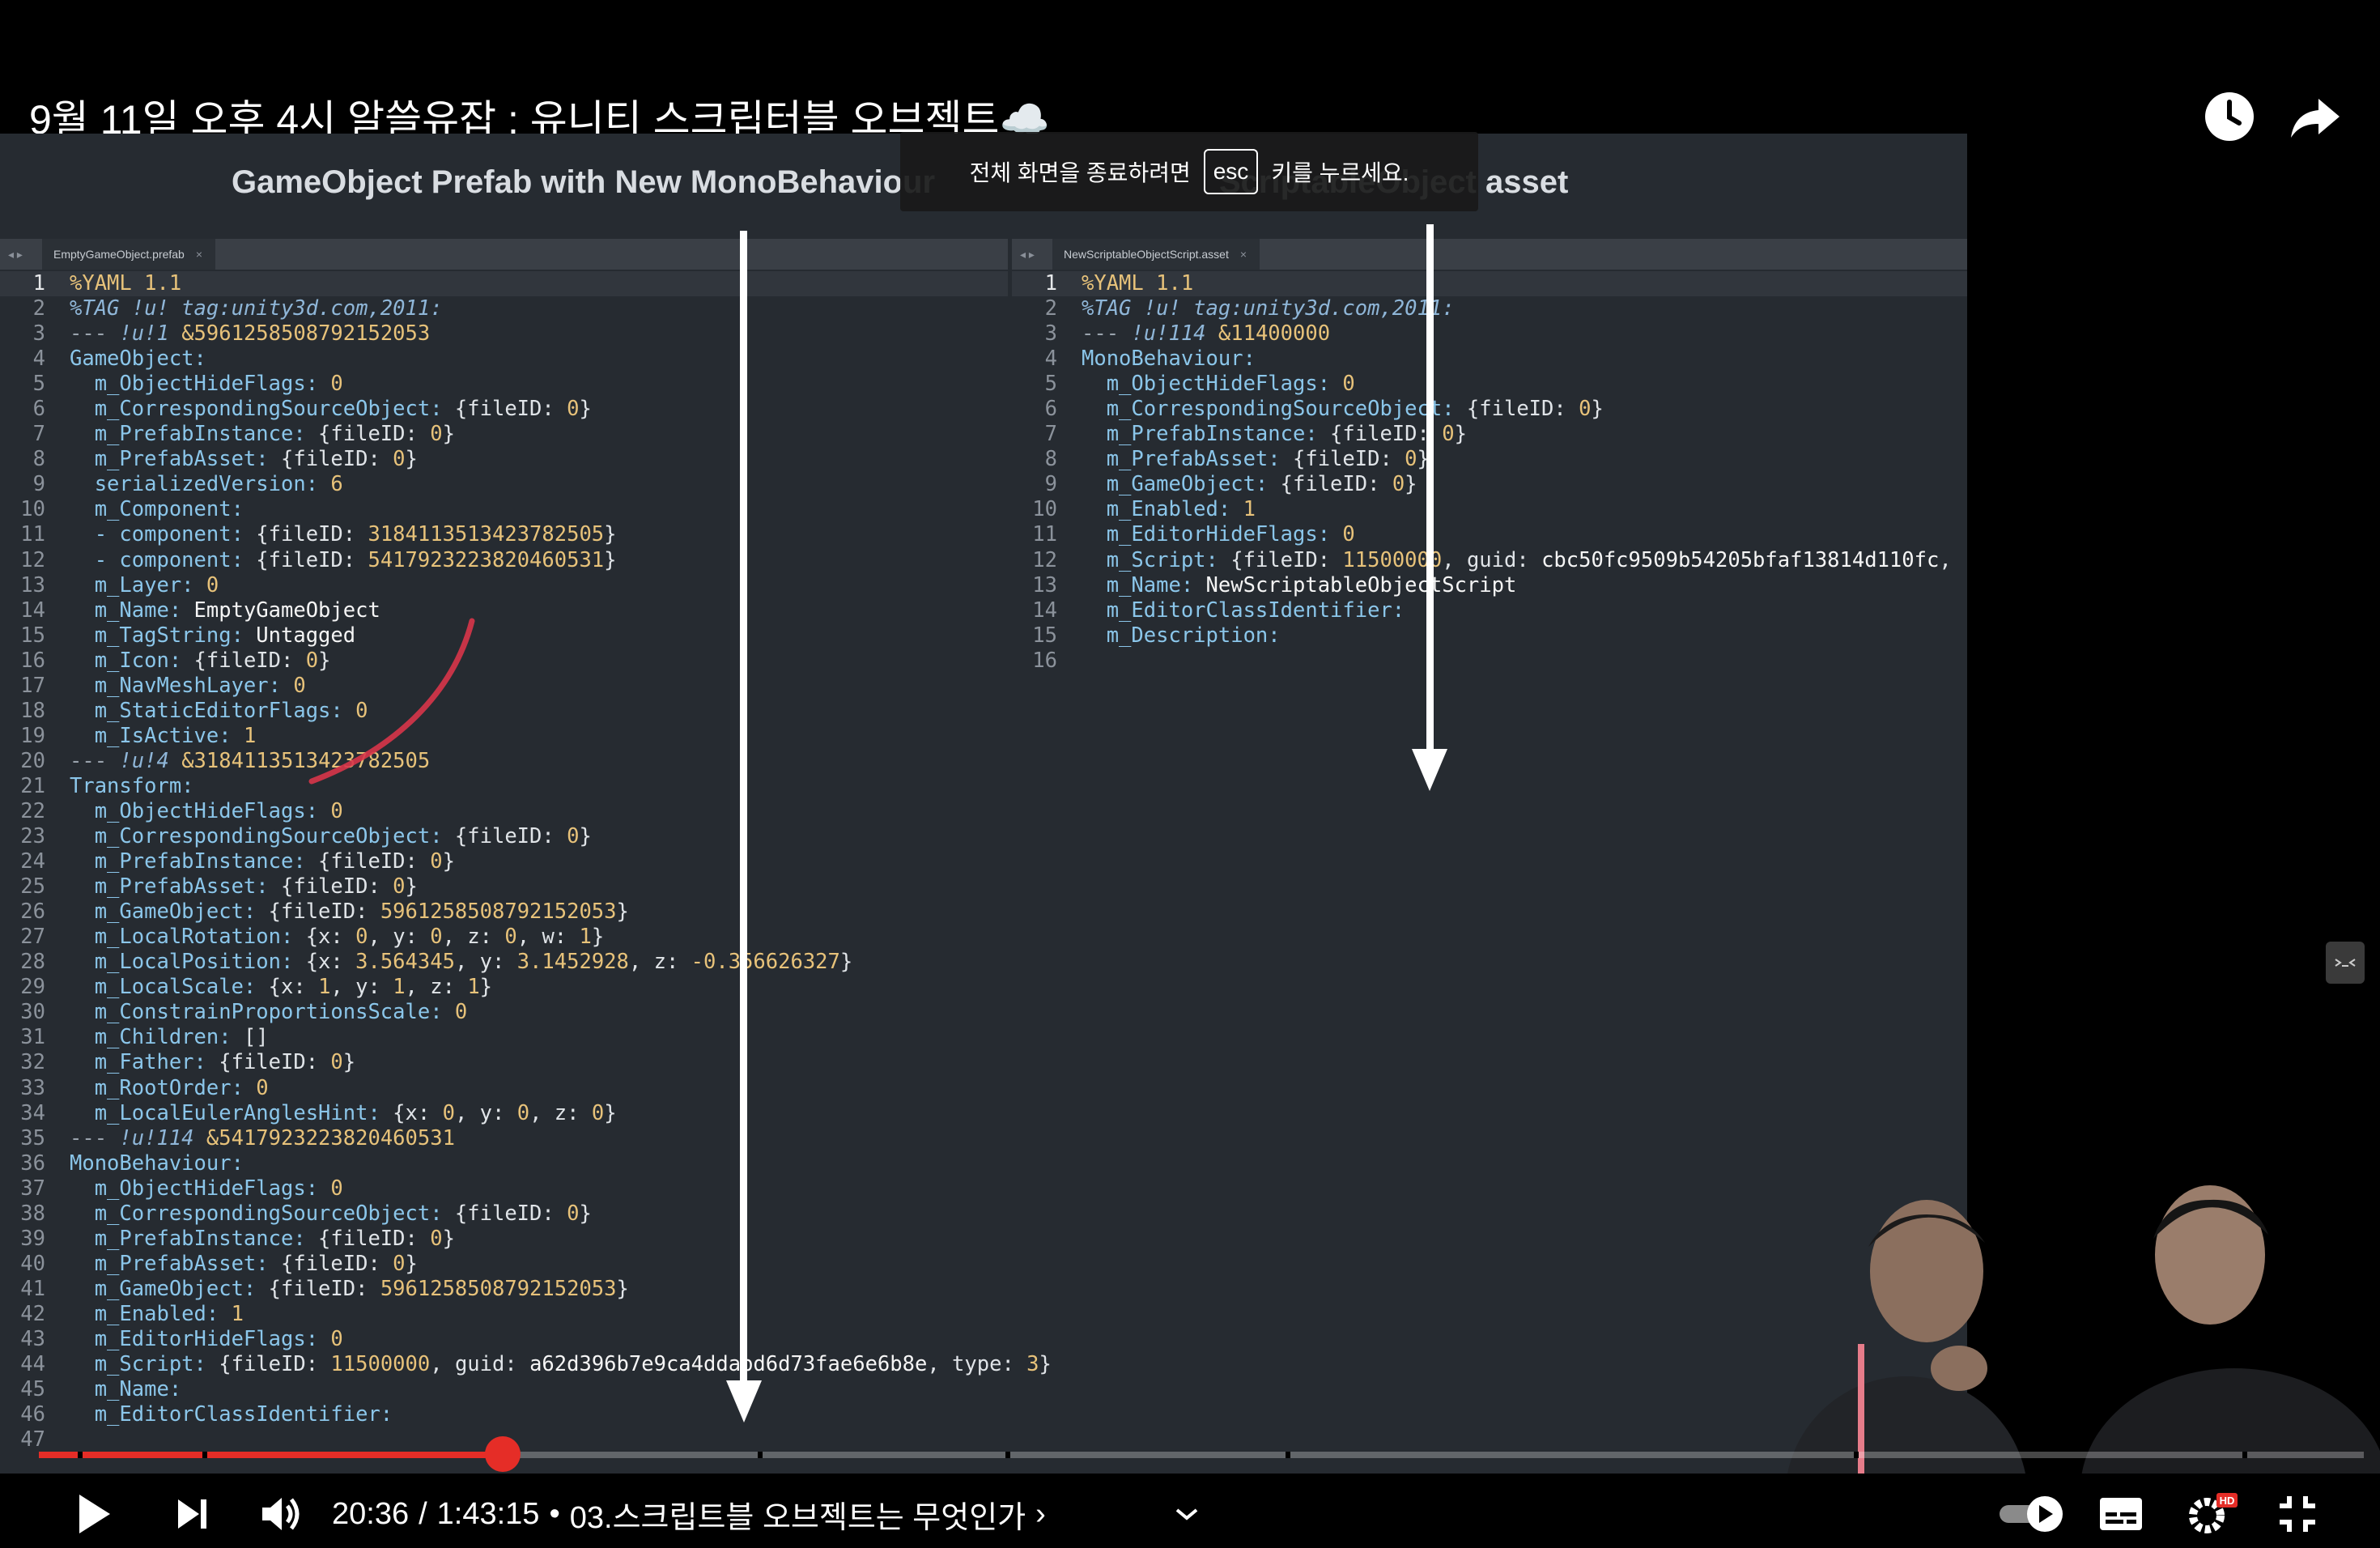 This screenshot has width=2380, height=1548. Describe the element at coordinates (1027, 255) in the screenshot. I see `right-tab-nav-arrows: ◂ ▸` at that location.